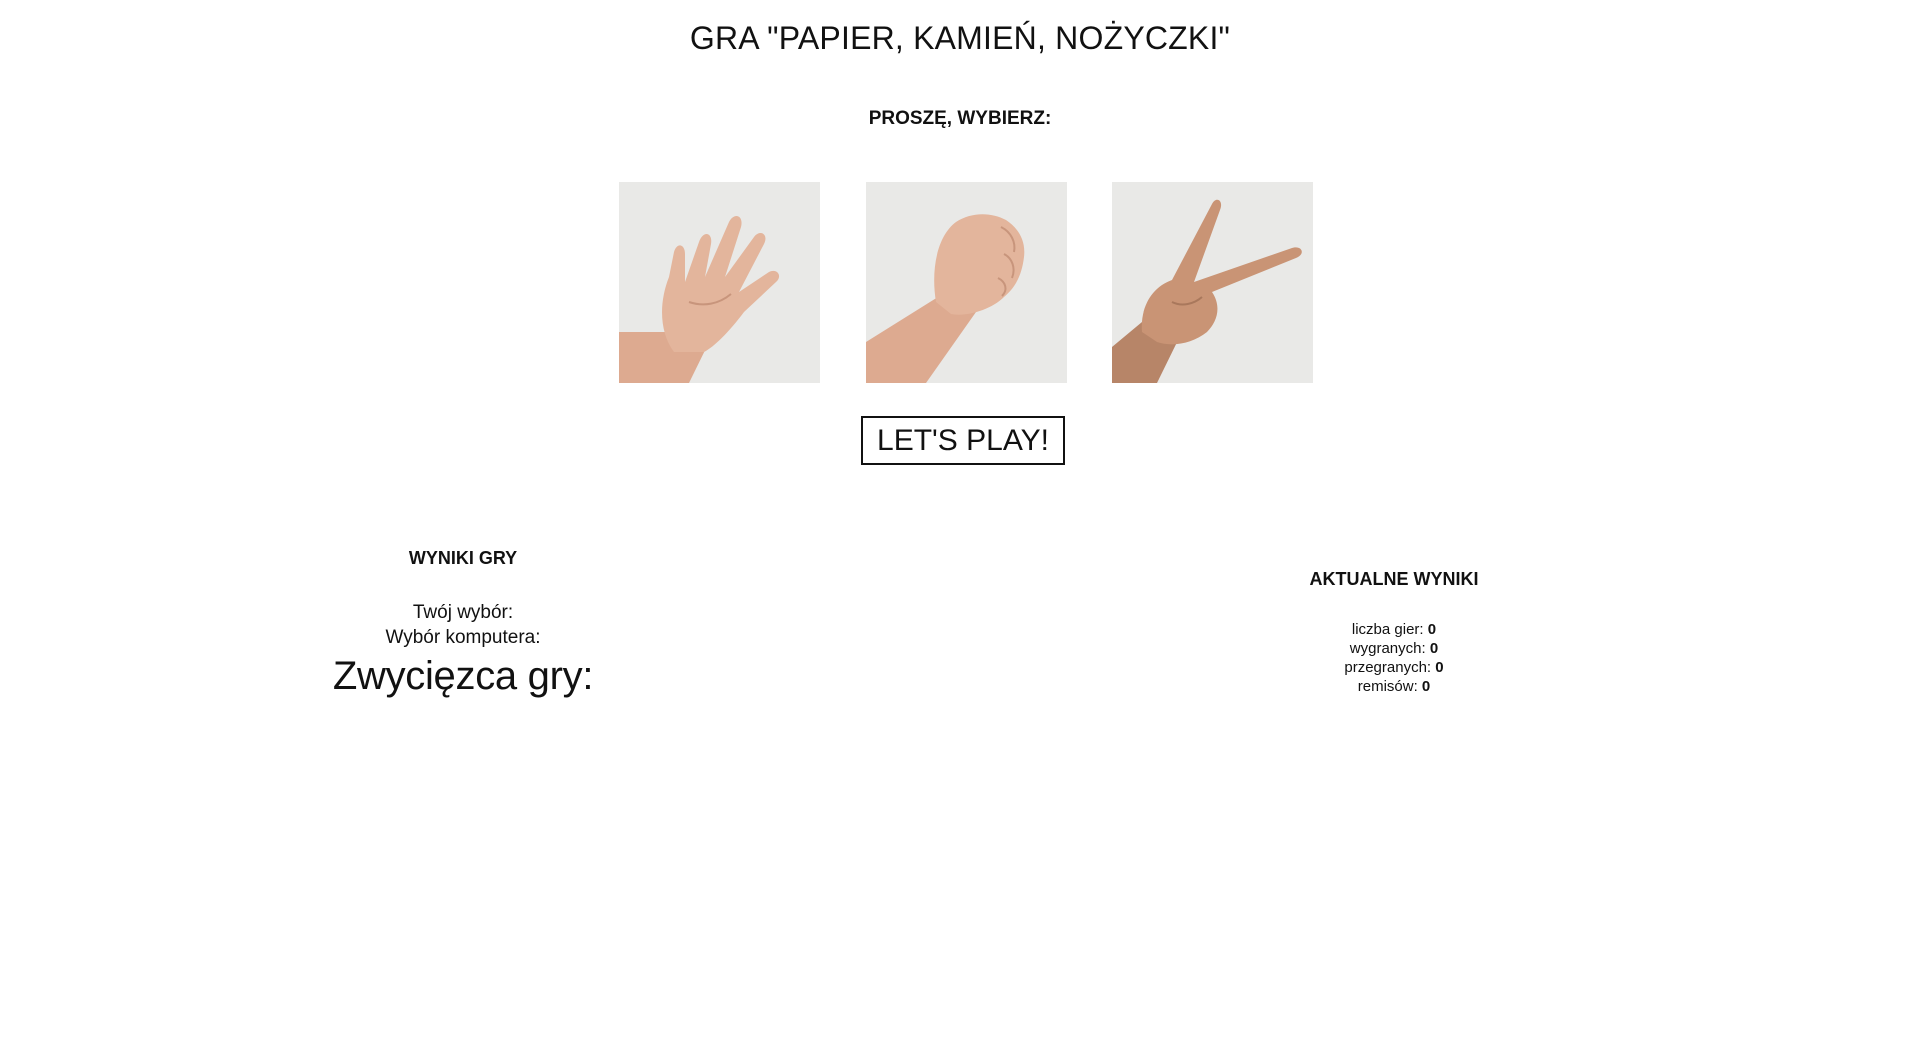 The width and height of the screenshot is (1920, 1046). What do you see at coordinates (1439, 667) in the screenshot?
I see `losses-count-value: 0` at bounding box center [1439, 667].